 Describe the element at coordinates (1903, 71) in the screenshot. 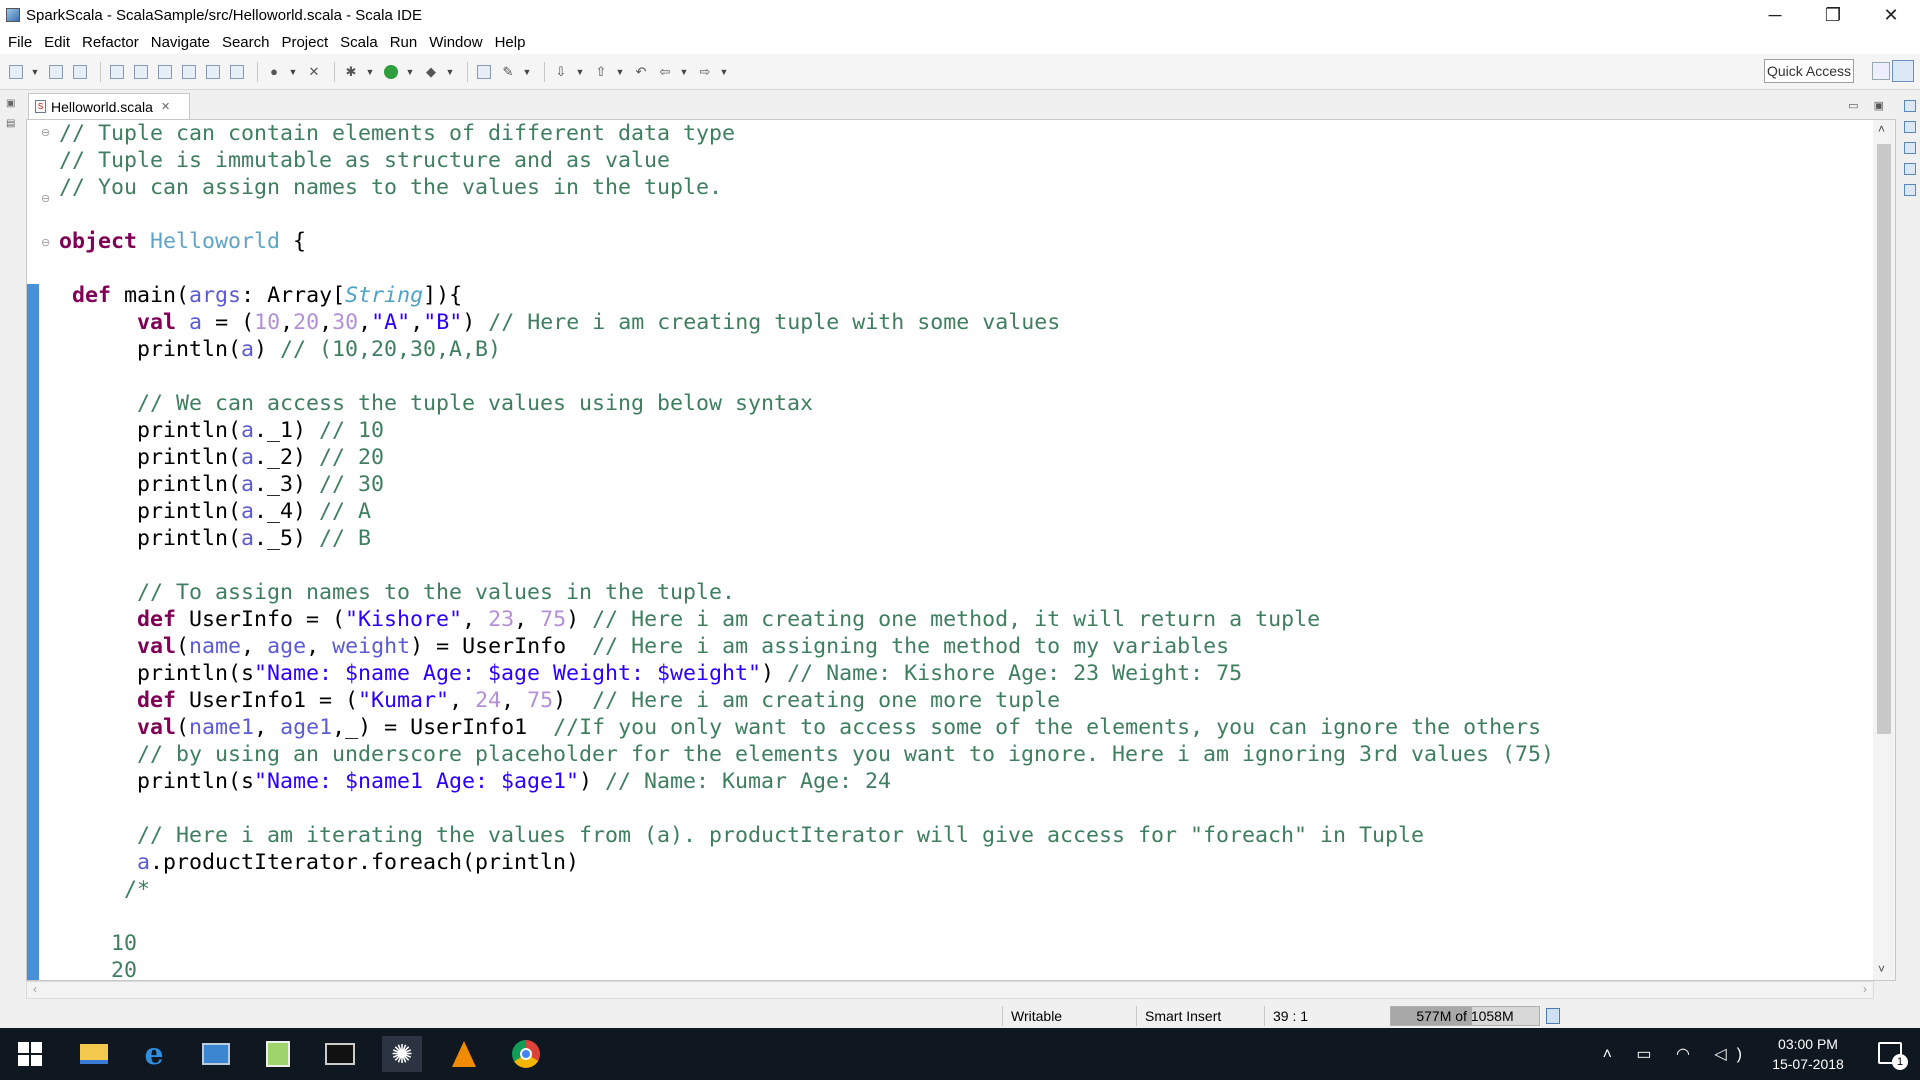

I see `scala-perspective-icon` at that location.